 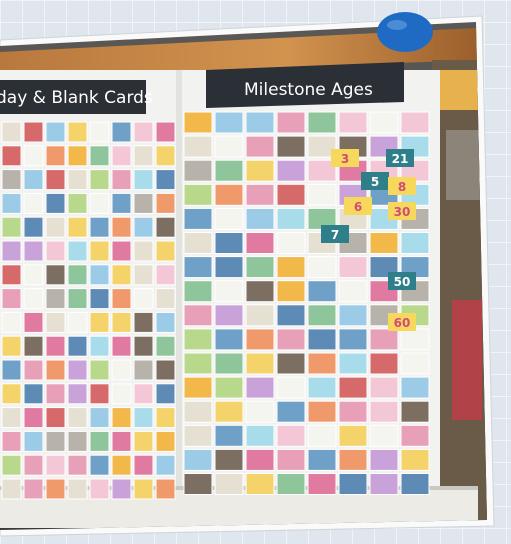 What do you see at coordinates (402, 212) in the screenshot?
I see `milestone-number: 30` at bounding box center [402, 212].